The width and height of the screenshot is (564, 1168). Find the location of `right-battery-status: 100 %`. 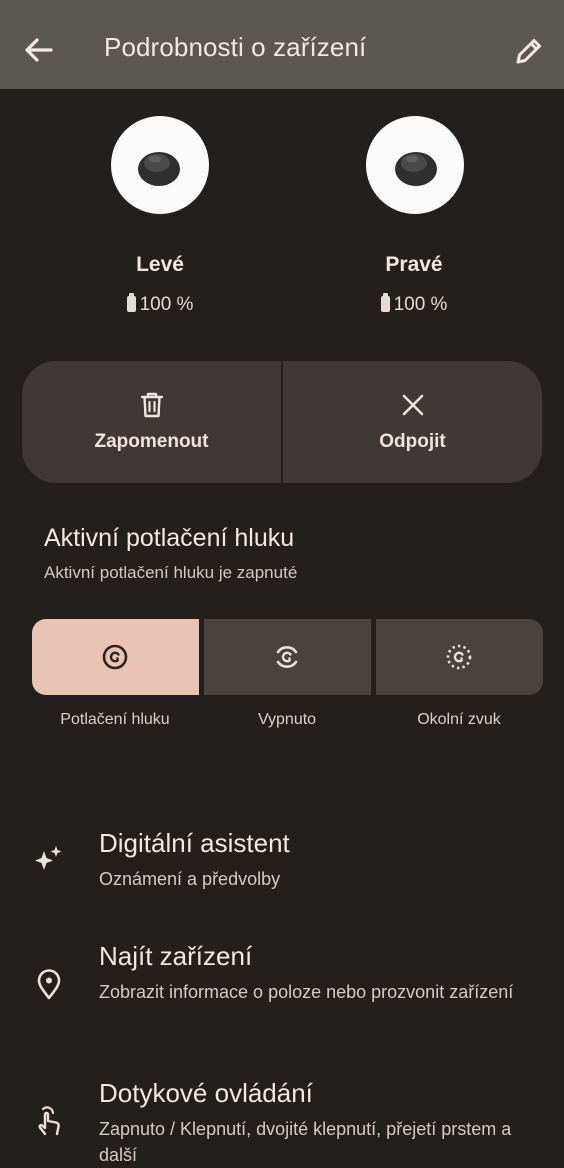

right-battery-status: 100 % is located at coordinates (414, 304).